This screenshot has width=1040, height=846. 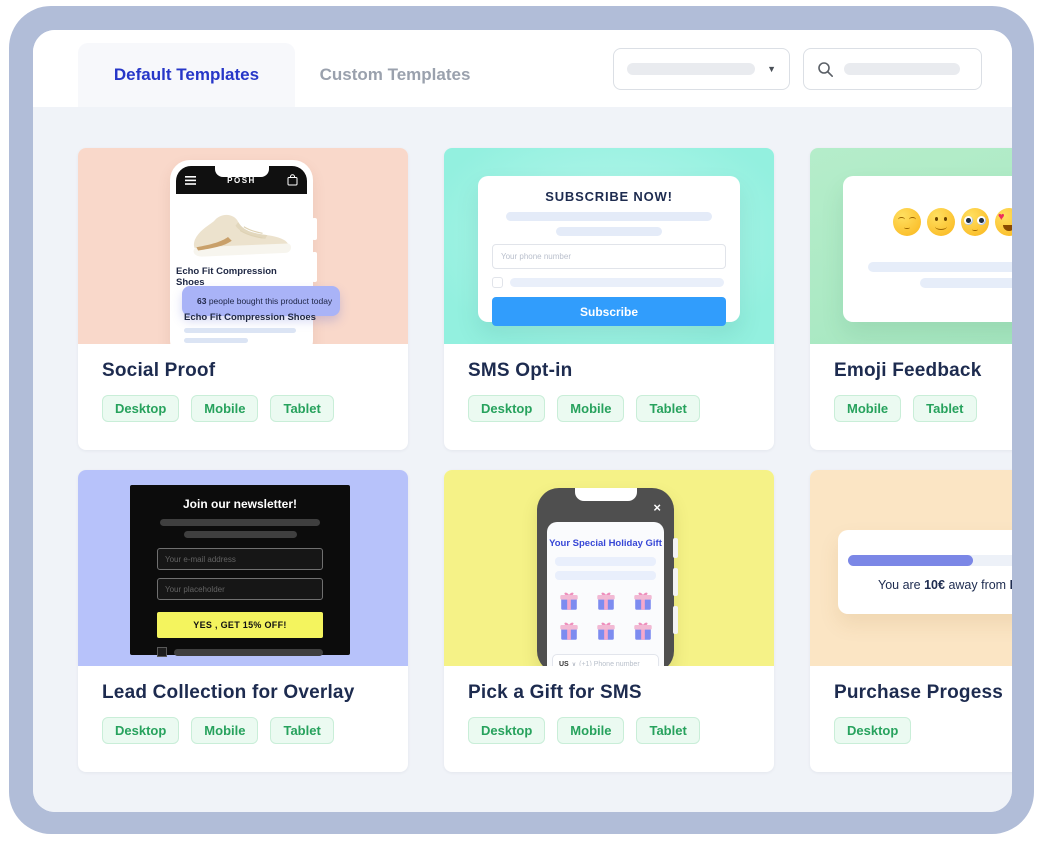 What do you see at coordinates (200, 559) in the screenshot?
I see `email-placeholder: Your e-mail address` at bounding box center [200, 559].